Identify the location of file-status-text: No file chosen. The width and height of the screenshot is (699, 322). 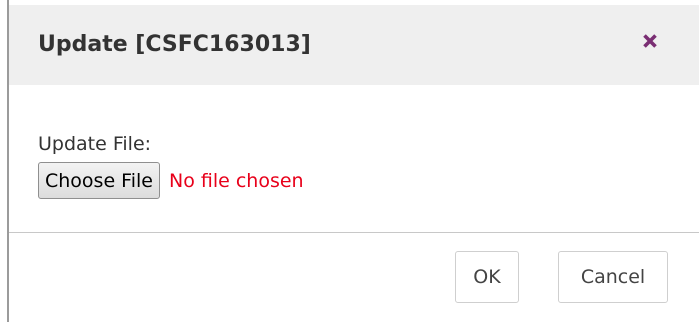
(236, 180).